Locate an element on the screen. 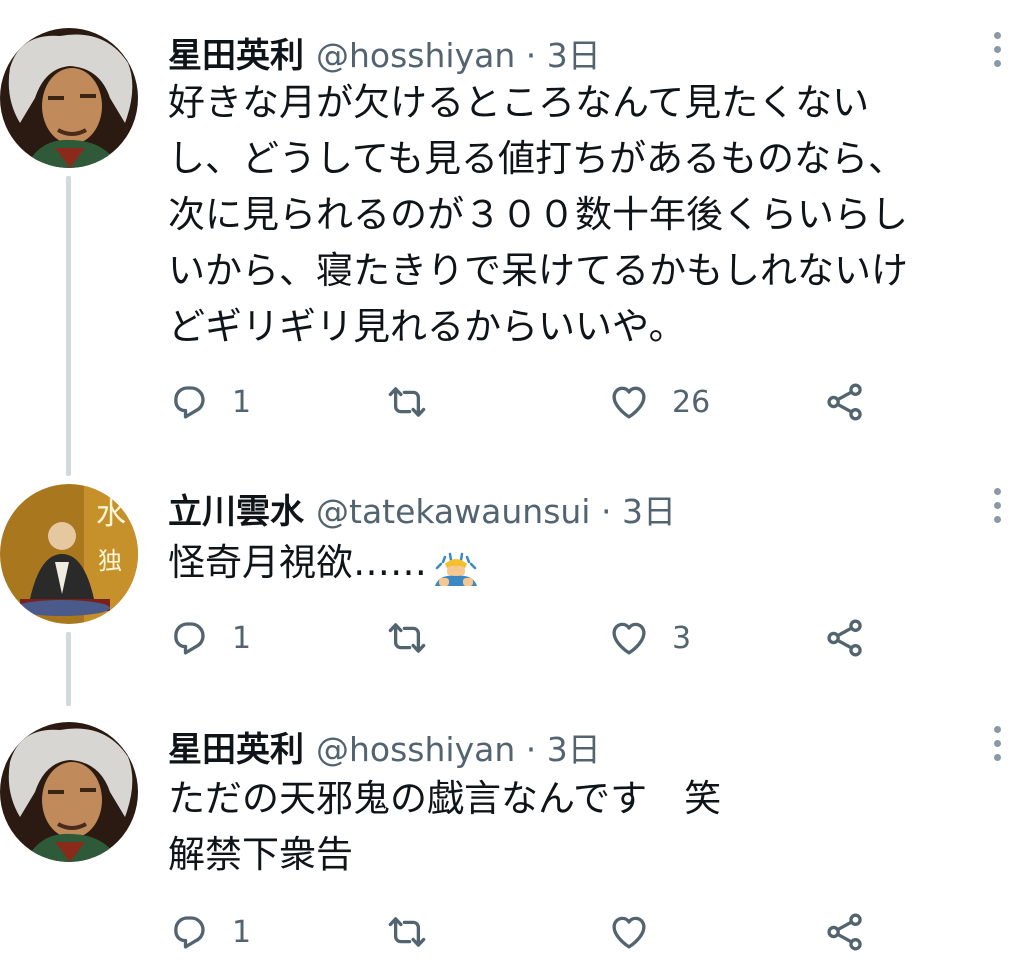  handle-and-time: @tatekawaunsui · 3日 is located at coordinates (496, 509).